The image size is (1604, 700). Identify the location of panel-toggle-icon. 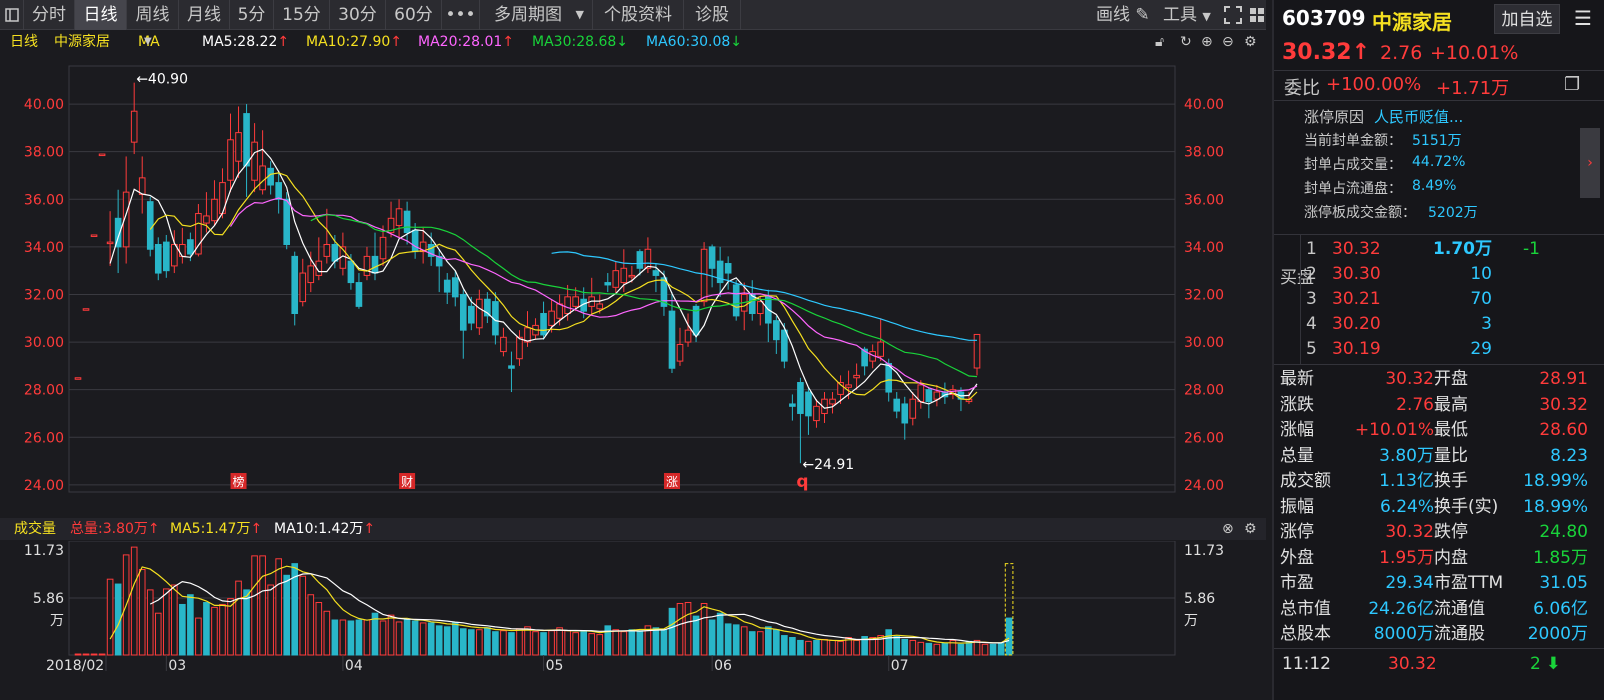
(12, 15).